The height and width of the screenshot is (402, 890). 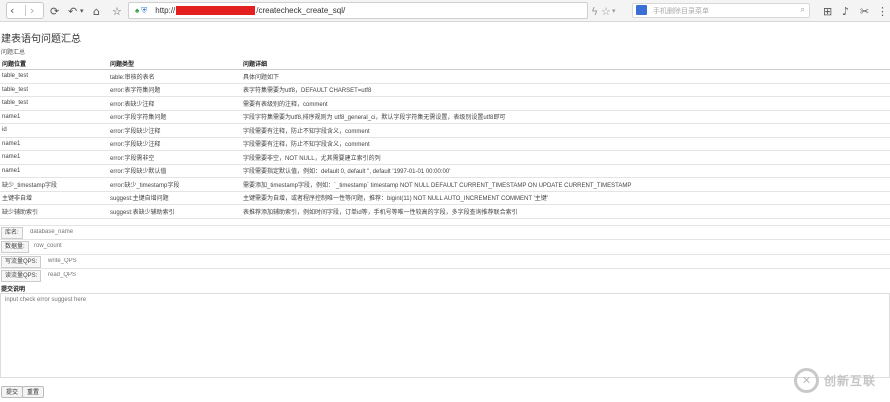 What do you see at coordinates (445, 275) in the screenshot?
I see `form-row-read-qps: 读流量QPS:` at bounding box center [445, 275].